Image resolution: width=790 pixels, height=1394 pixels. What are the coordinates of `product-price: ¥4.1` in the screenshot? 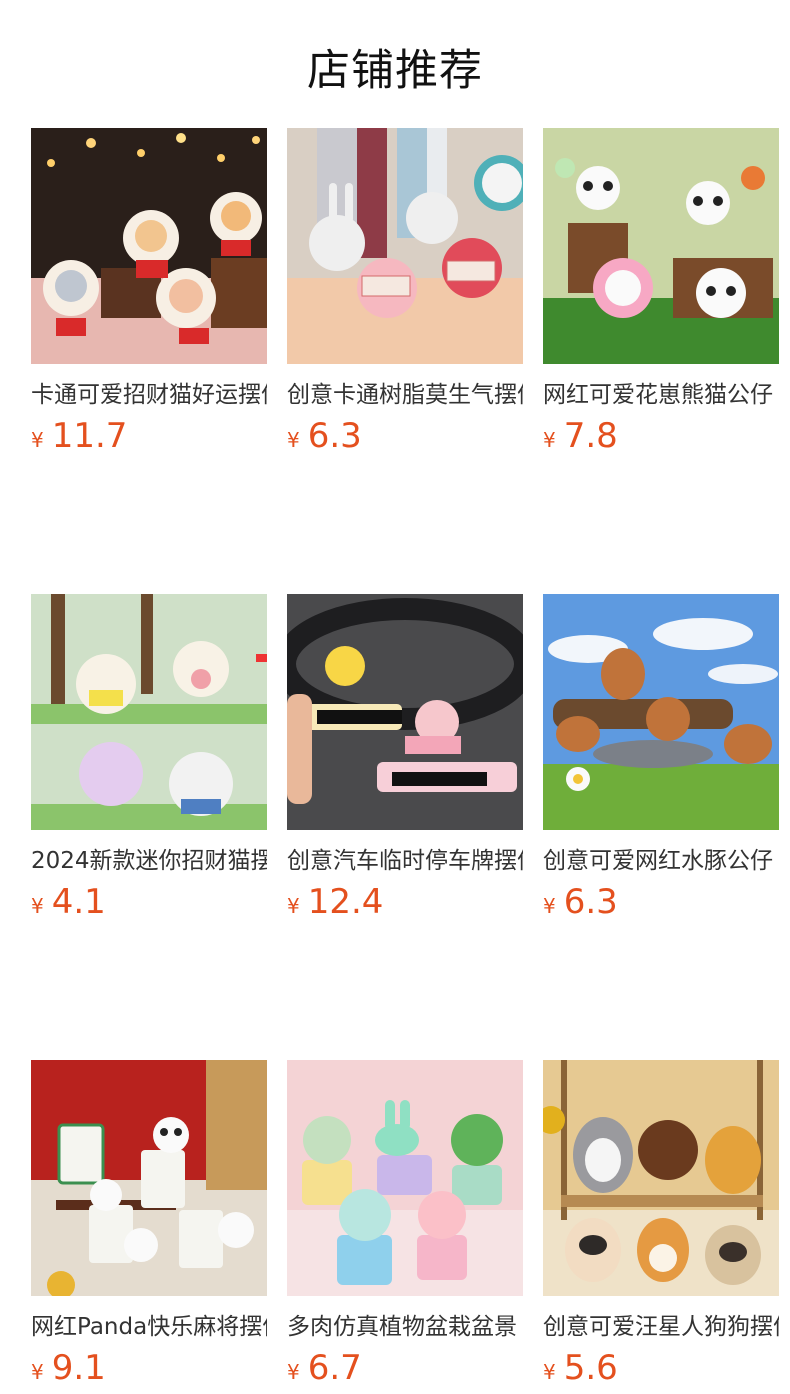 It's located at (149, 905).